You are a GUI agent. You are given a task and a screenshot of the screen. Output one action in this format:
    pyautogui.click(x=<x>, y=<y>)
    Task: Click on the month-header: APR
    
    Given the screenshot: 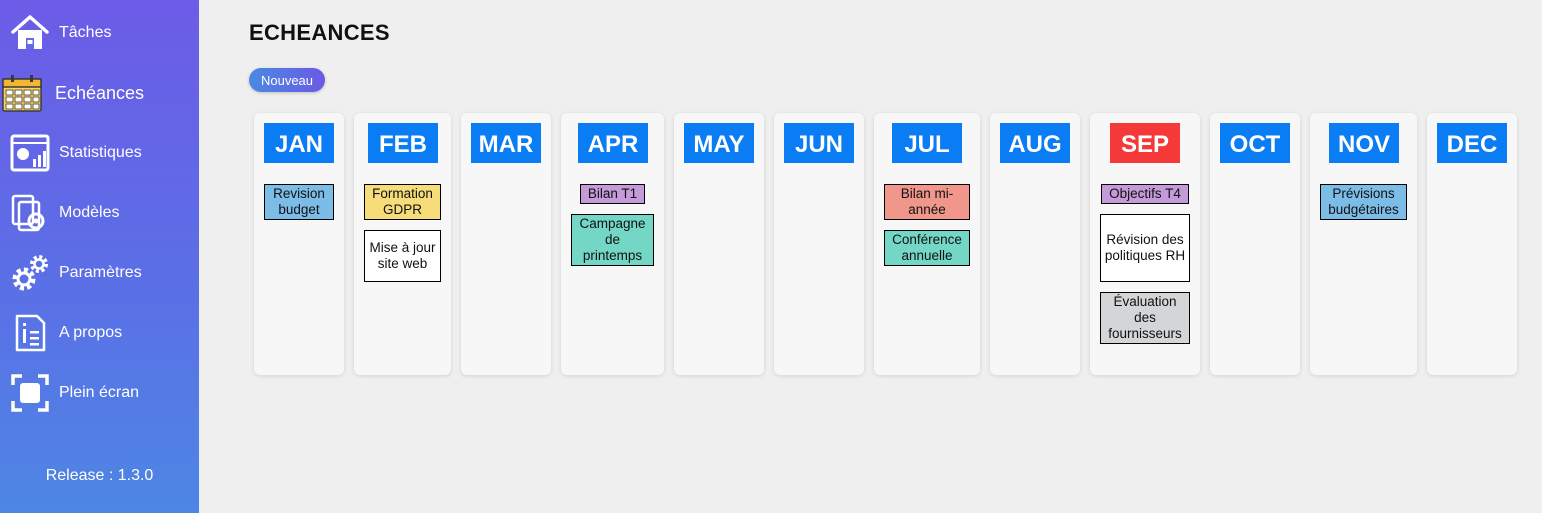 What is the action you would take?
    pyautogui.click(x=613, y=143)
    